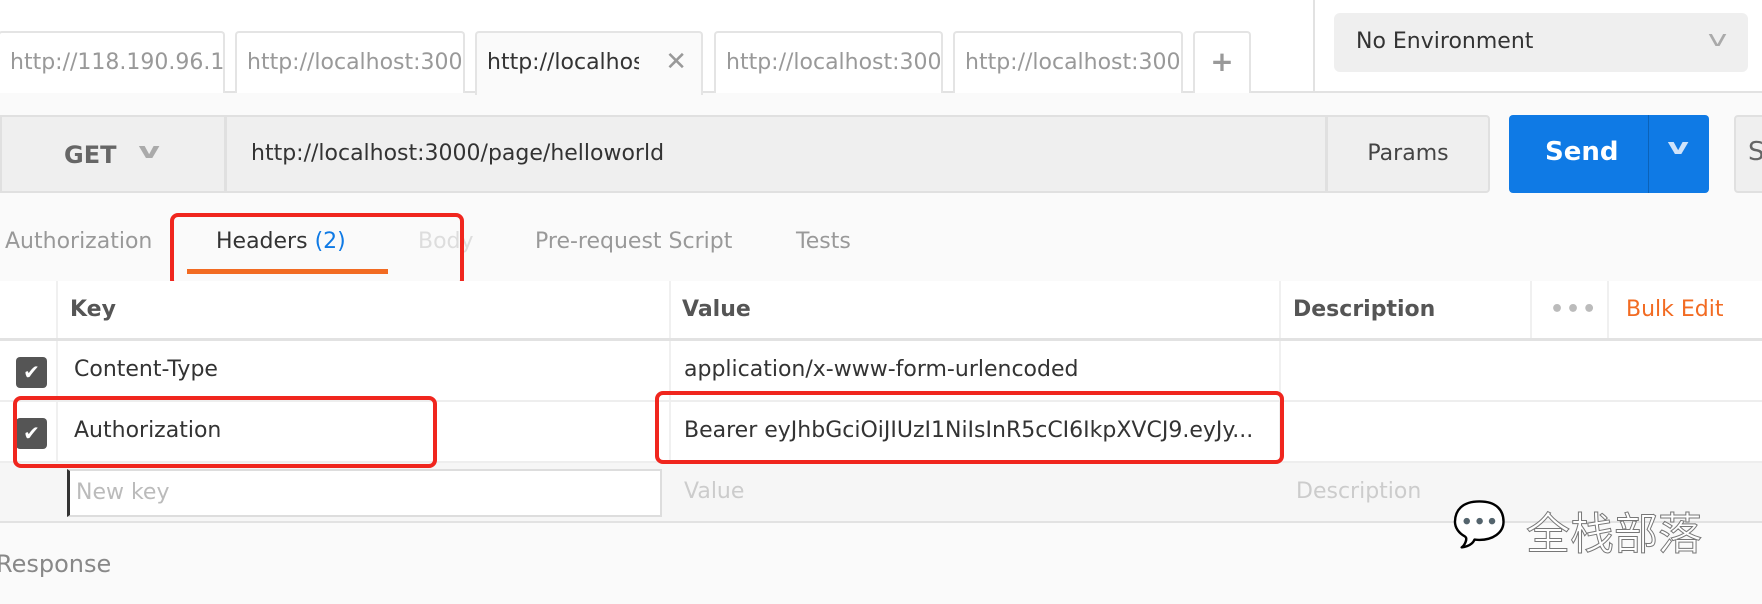 The height and width of the screenshot is (604, 1762). What do you see at coordinates (1358, 491) in the screenshot?
I see `new-description-input: Description` at bounding box center [1358, 491].